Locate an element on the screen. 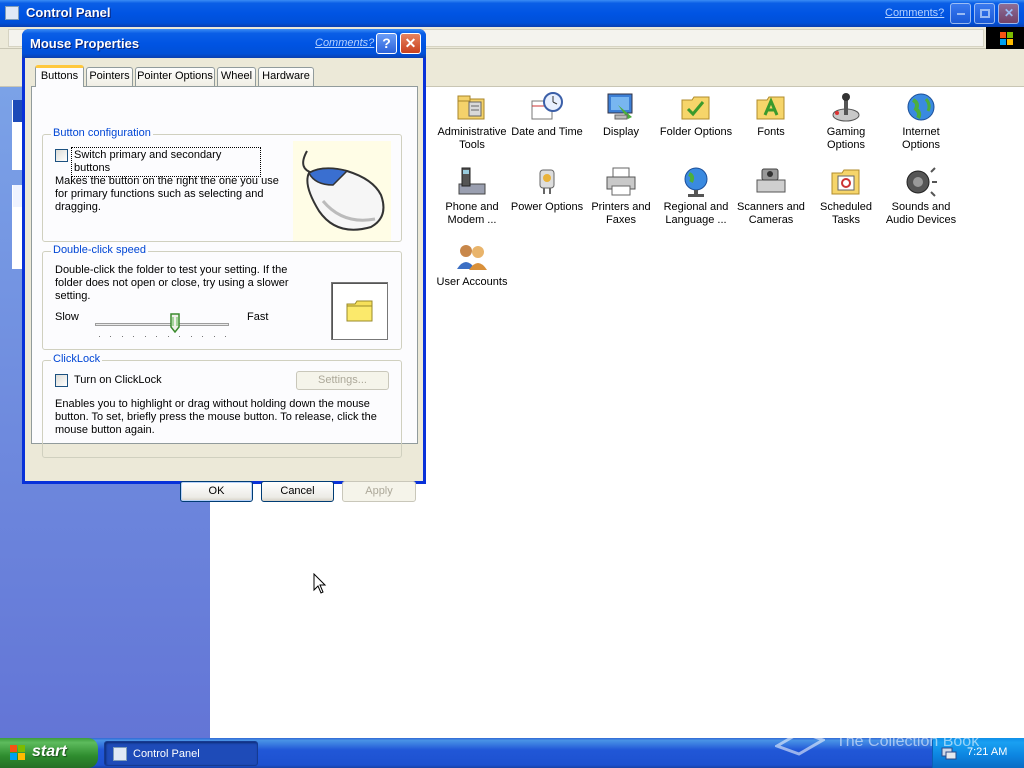 The width and height of the screenshot is (1024, 768). fonts-folder-icon is located at coordinates (771, 107).